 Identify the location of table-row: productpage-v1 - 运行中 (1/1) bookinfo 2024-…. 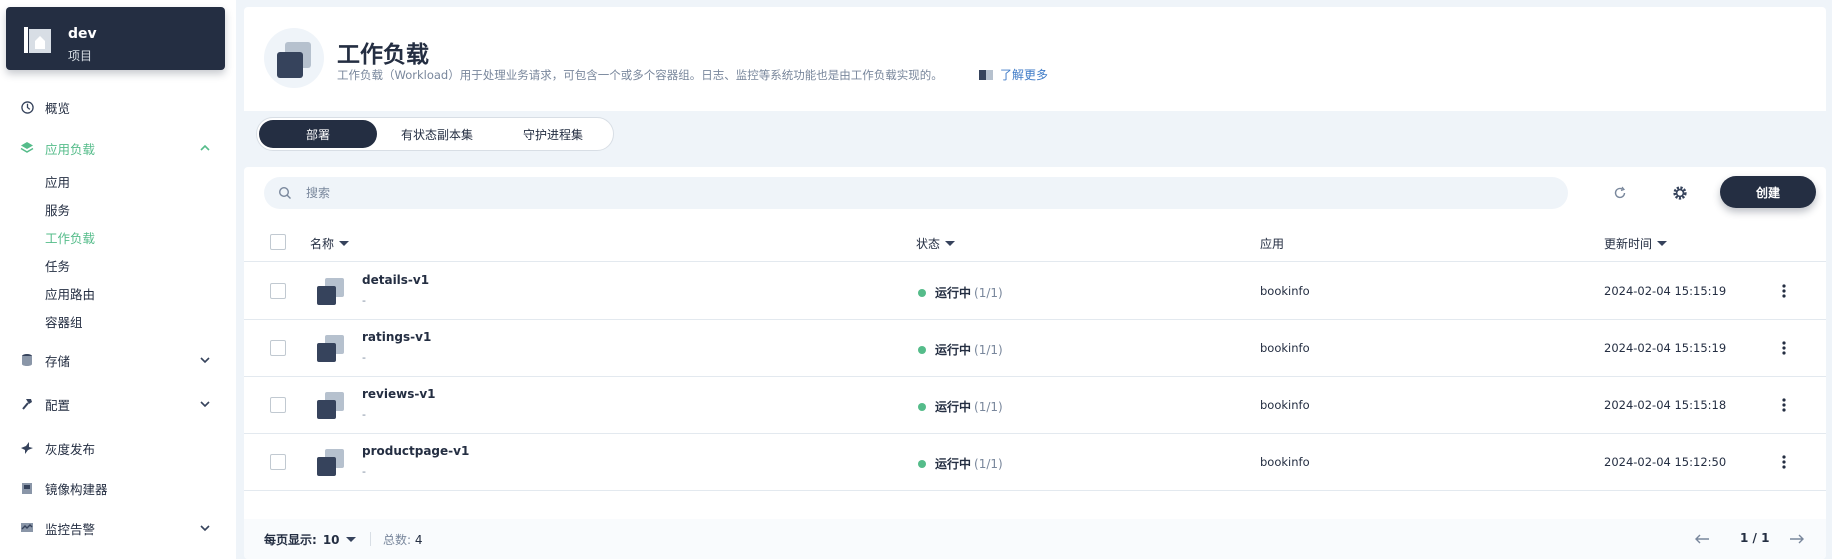
(1035, 462).